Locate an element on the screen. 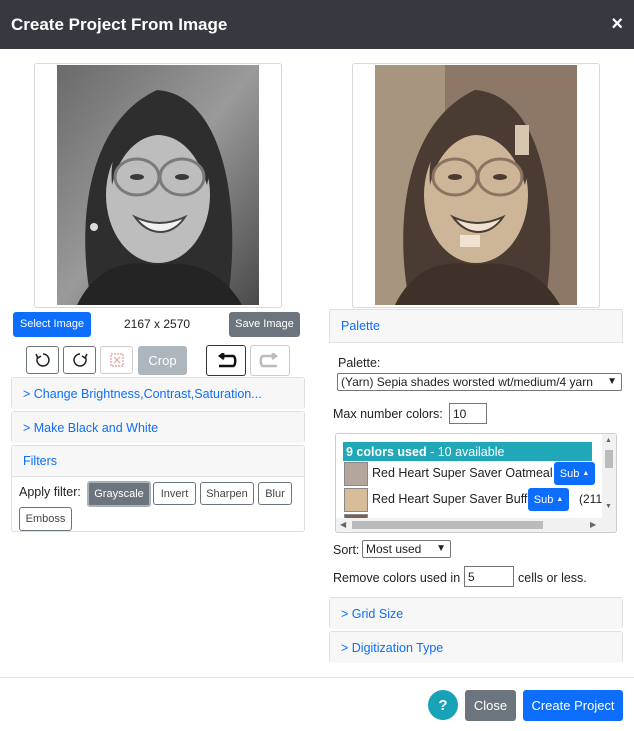 The image size is (634, 731). max-colors-input: 10 is located at coordinates (468, 413).